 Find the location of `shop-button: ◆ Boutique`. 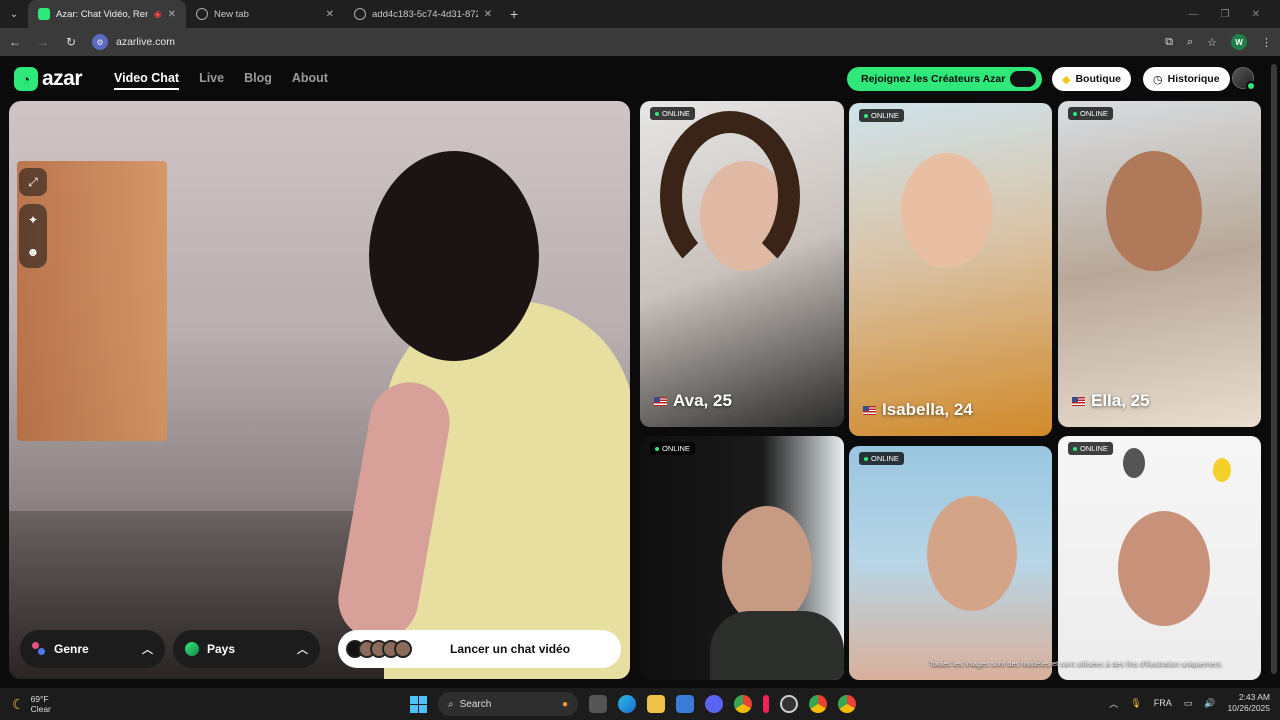

shop-button: ◆ Boutique is located at coordinates (1091, 79).